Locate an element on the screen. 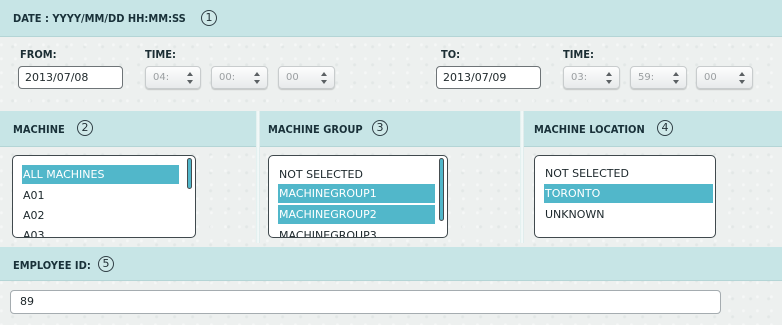 The height and width of the screenshot is (325, 782). date-header-title: DATE : YYYY/MM/DD HH:MM:SS is located at coordinates (99, 18).